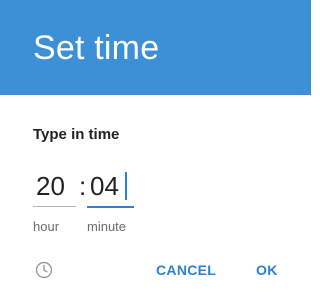 The width and height of the screenshot is (320, 299). What do you see at coordinates (107, 226) in the screenshot?
I see `minute-label: minute` at bounding box center [107, 226].